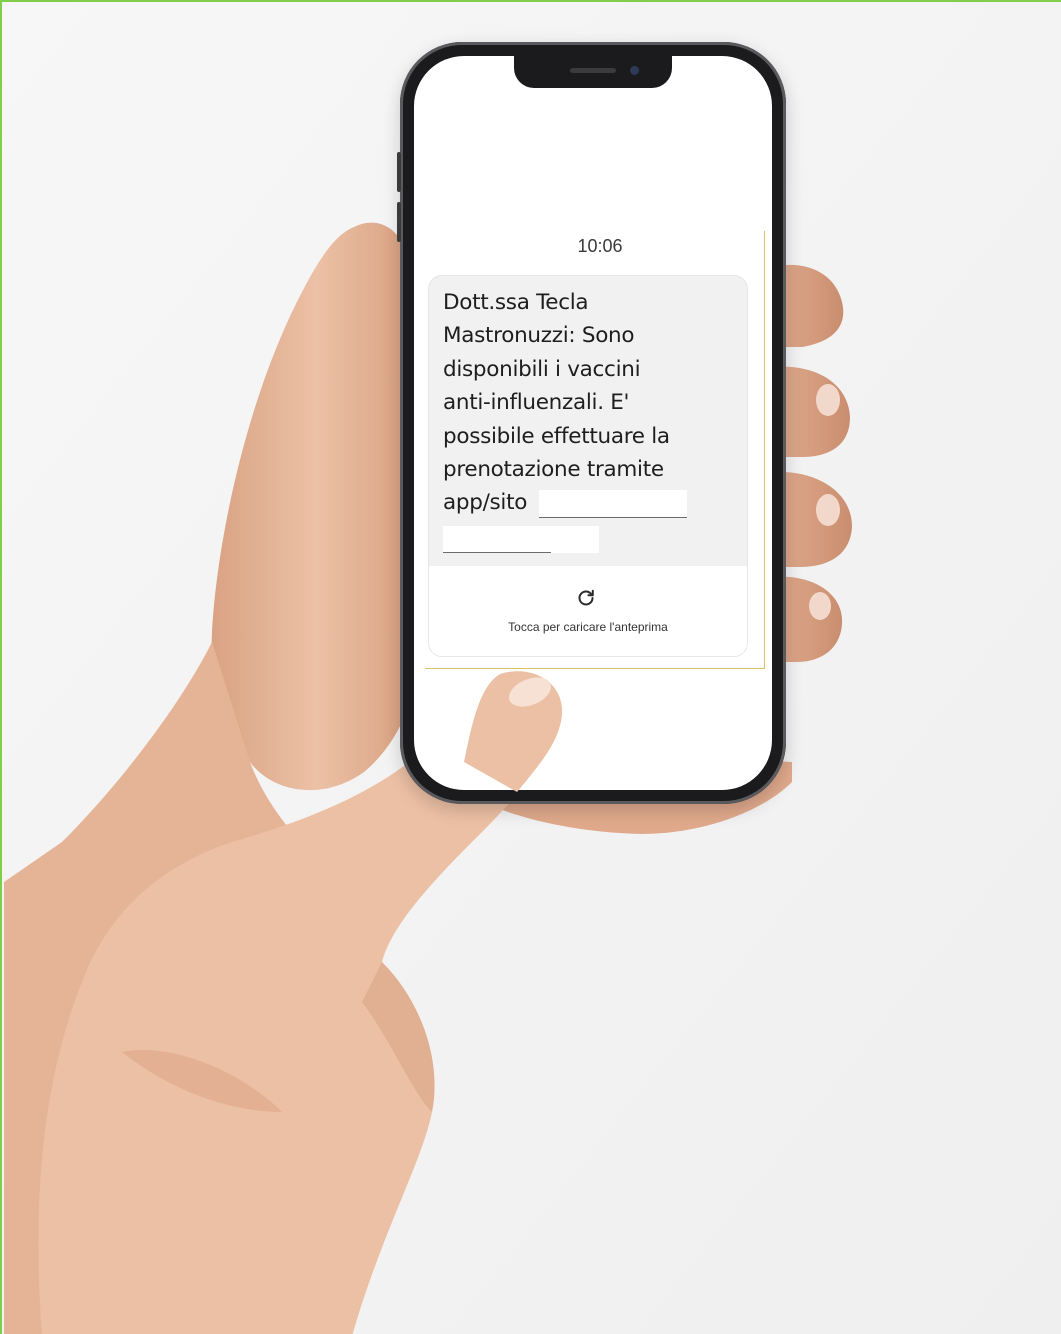 The height and width of the screenshot is (1334, 1061). What do you see at coordinates (634, 70) in the screenshot?
I see `front-camera-icon` at bounding box center [634, 70].